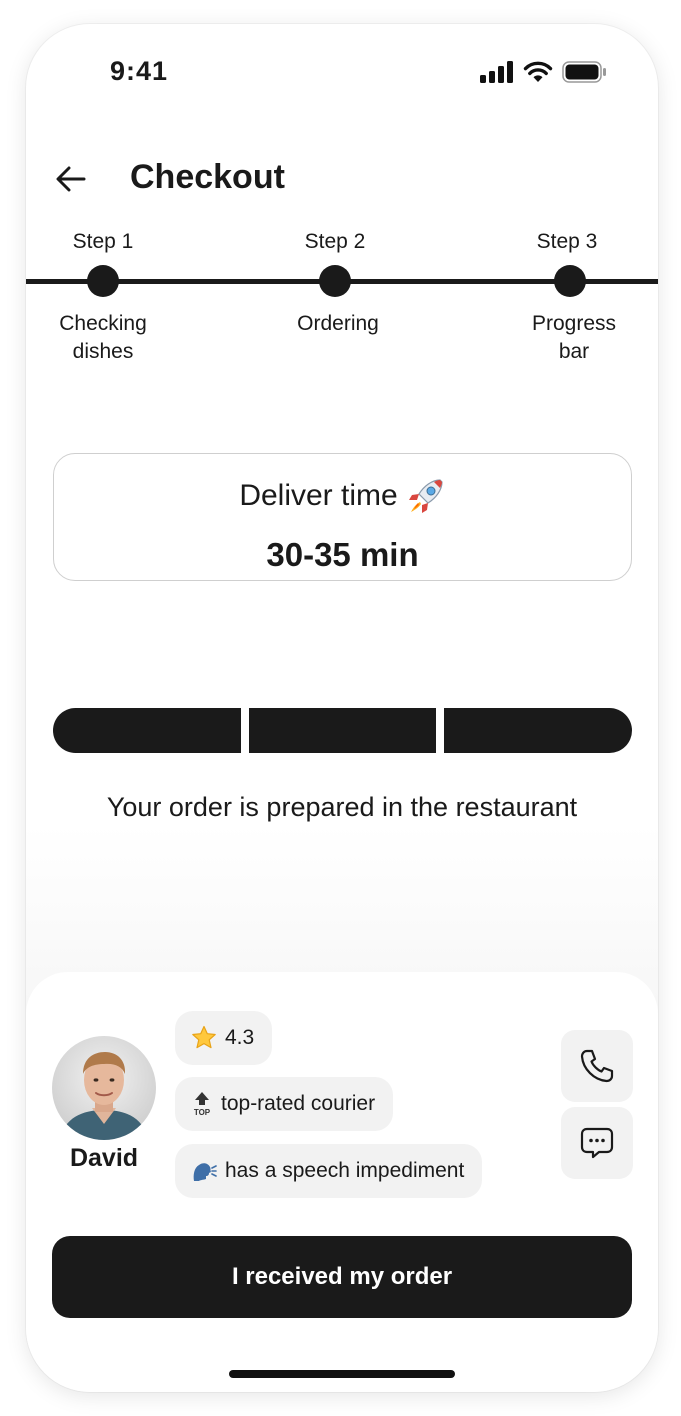  I want to click on order-progress-bar, so click(343, 730).